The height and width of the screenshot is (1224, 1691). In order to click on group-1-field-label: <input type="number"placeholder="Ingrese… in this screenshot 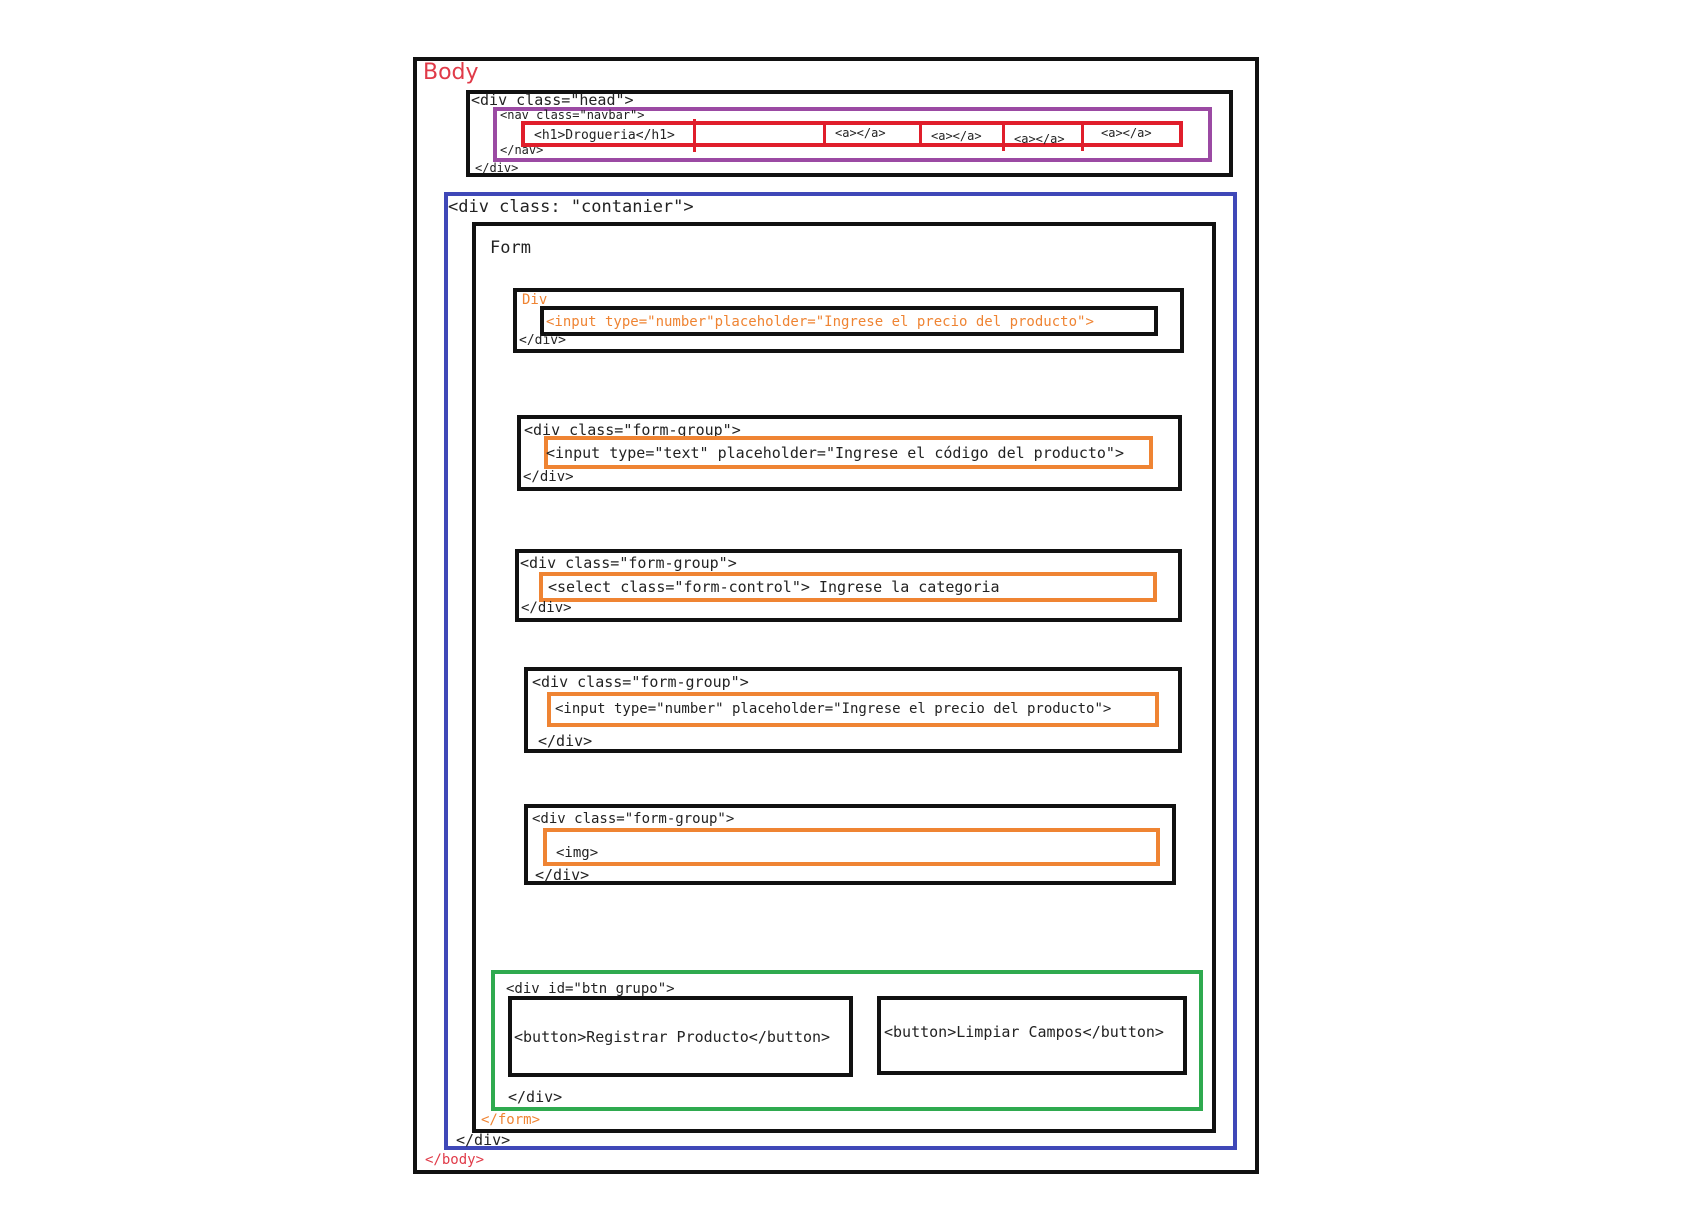, I will do `click(820, 322)`.